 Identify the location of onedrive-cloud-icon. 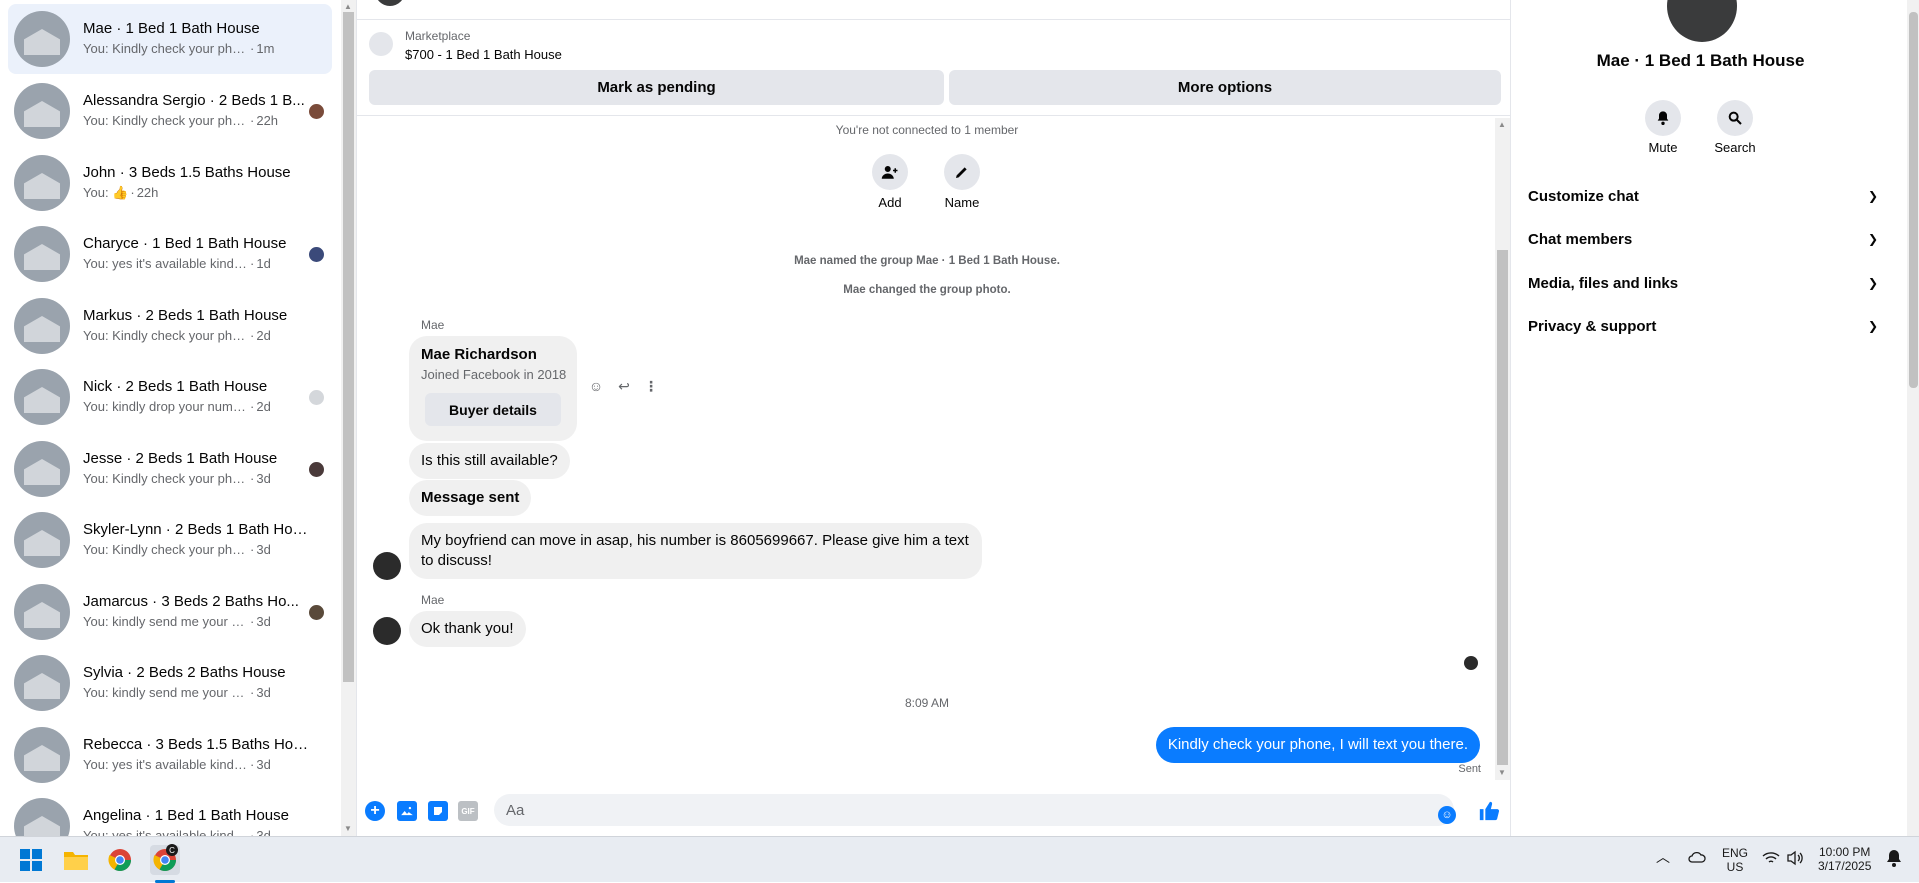
(1697, 858).